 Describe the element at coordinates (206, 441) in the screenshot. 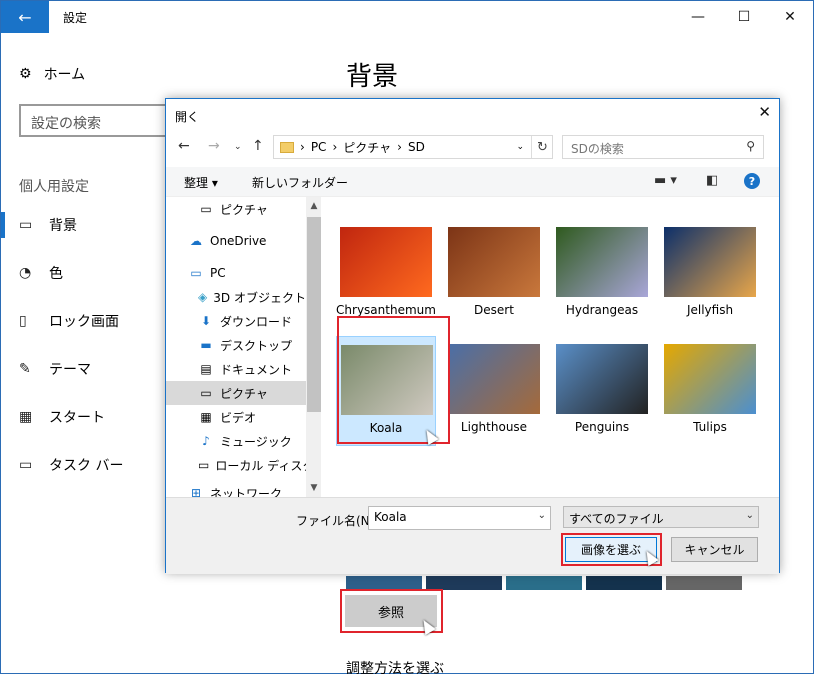

I see `music-icon: ♪` at that location.